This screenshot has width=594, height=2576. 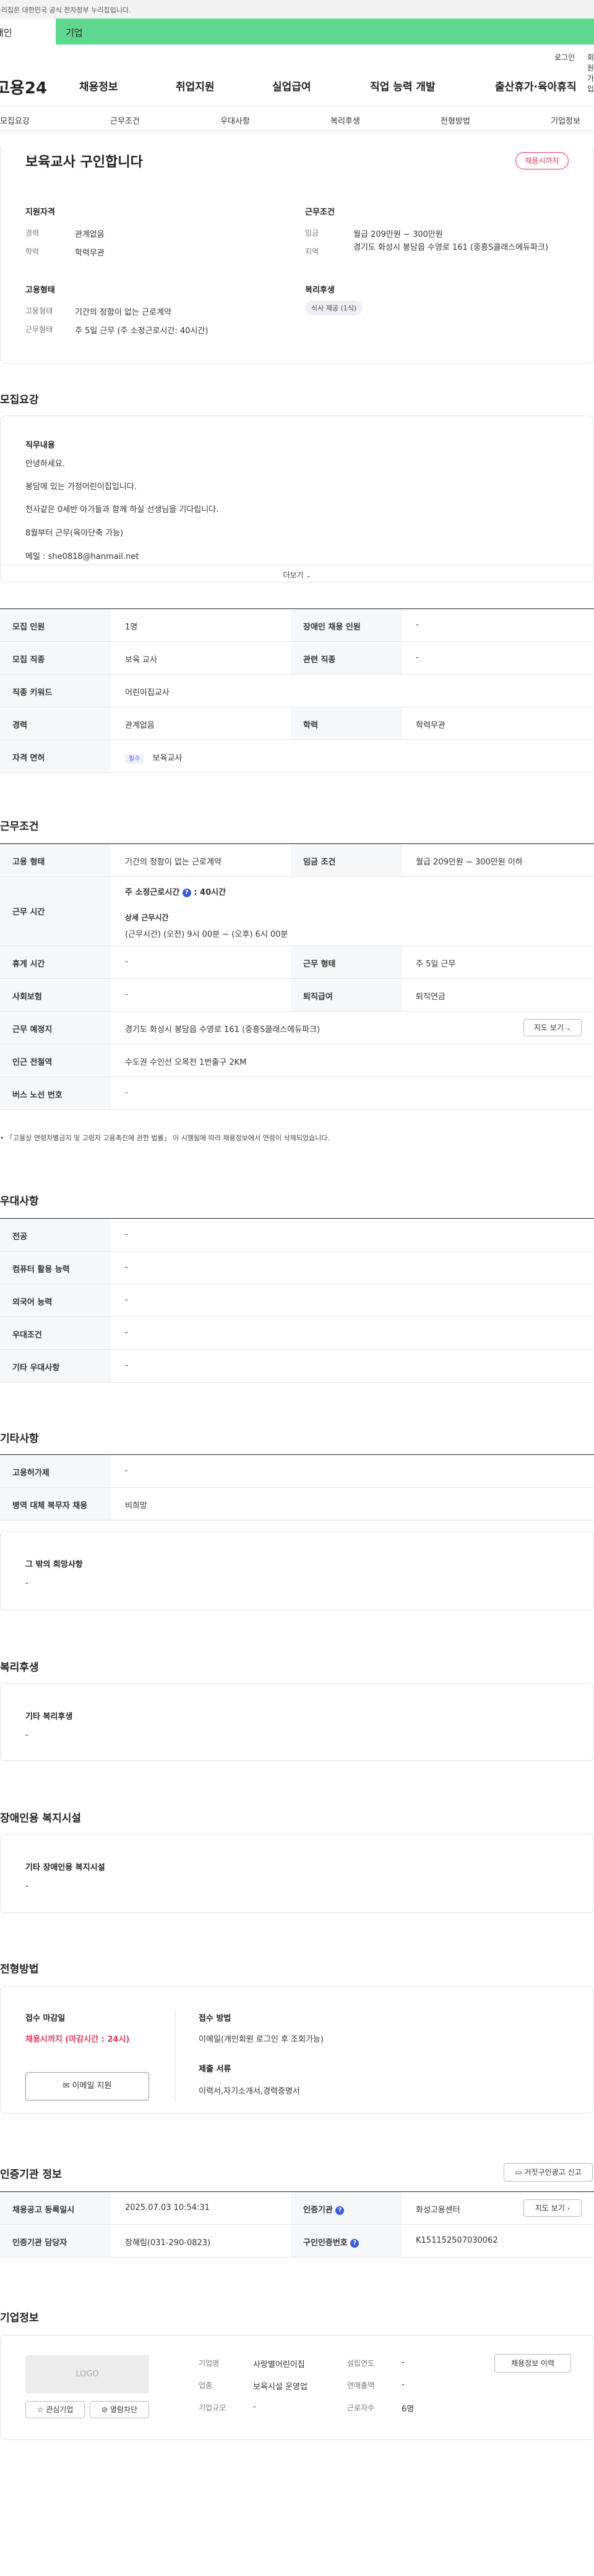 I want to click on work-type-label: 근무형태, so click(x=39, y=329).